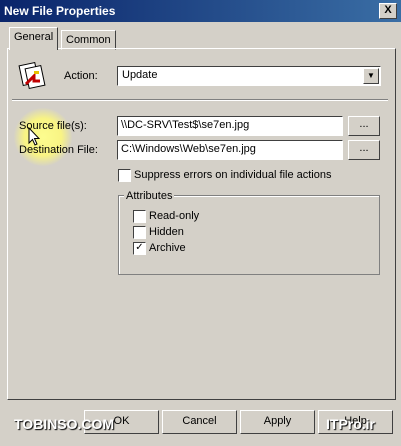 This screenshot has width=401, height=446. What do you see at coordinates (199, 422) in the screenshot?
I see `cancel-button: Cancel` at bounding box center [199, 422].